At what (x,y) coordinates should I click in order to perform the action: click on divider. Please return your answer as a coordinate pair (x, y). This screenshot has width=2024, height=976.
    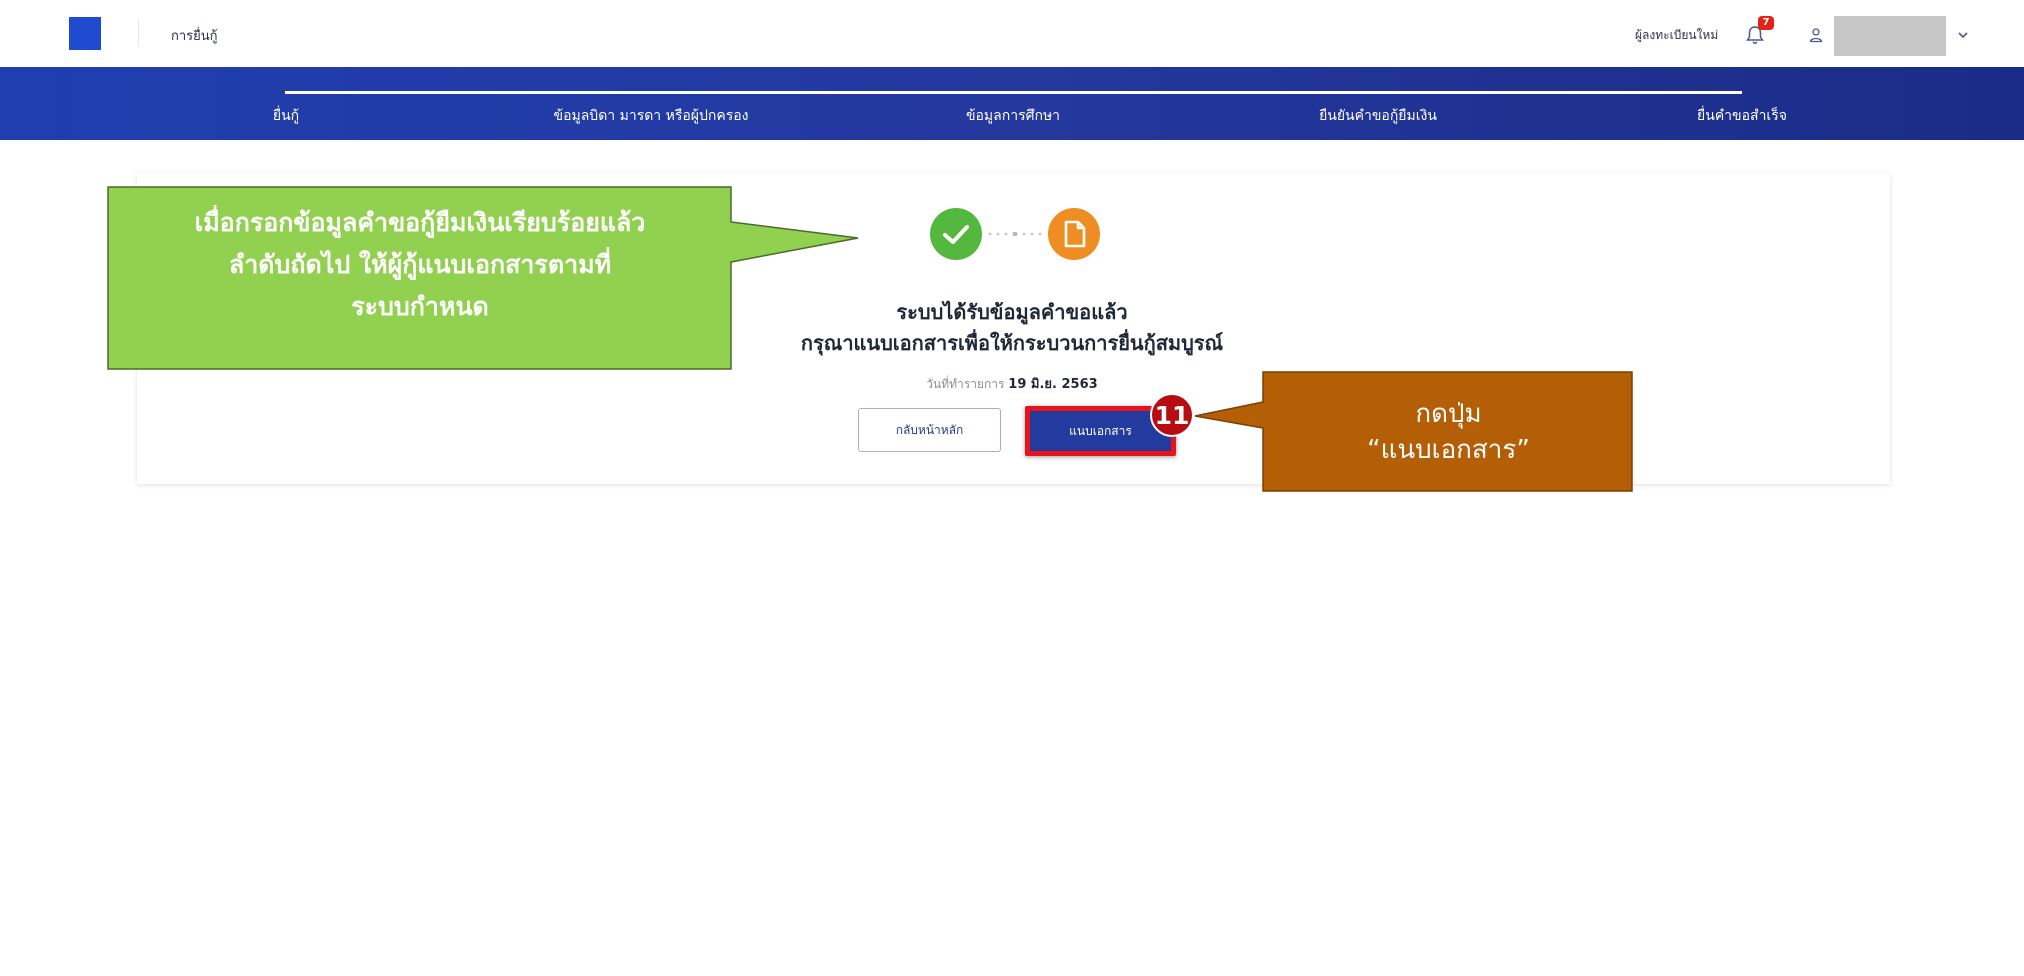
    Looking at the image, I should click on (138, 33).